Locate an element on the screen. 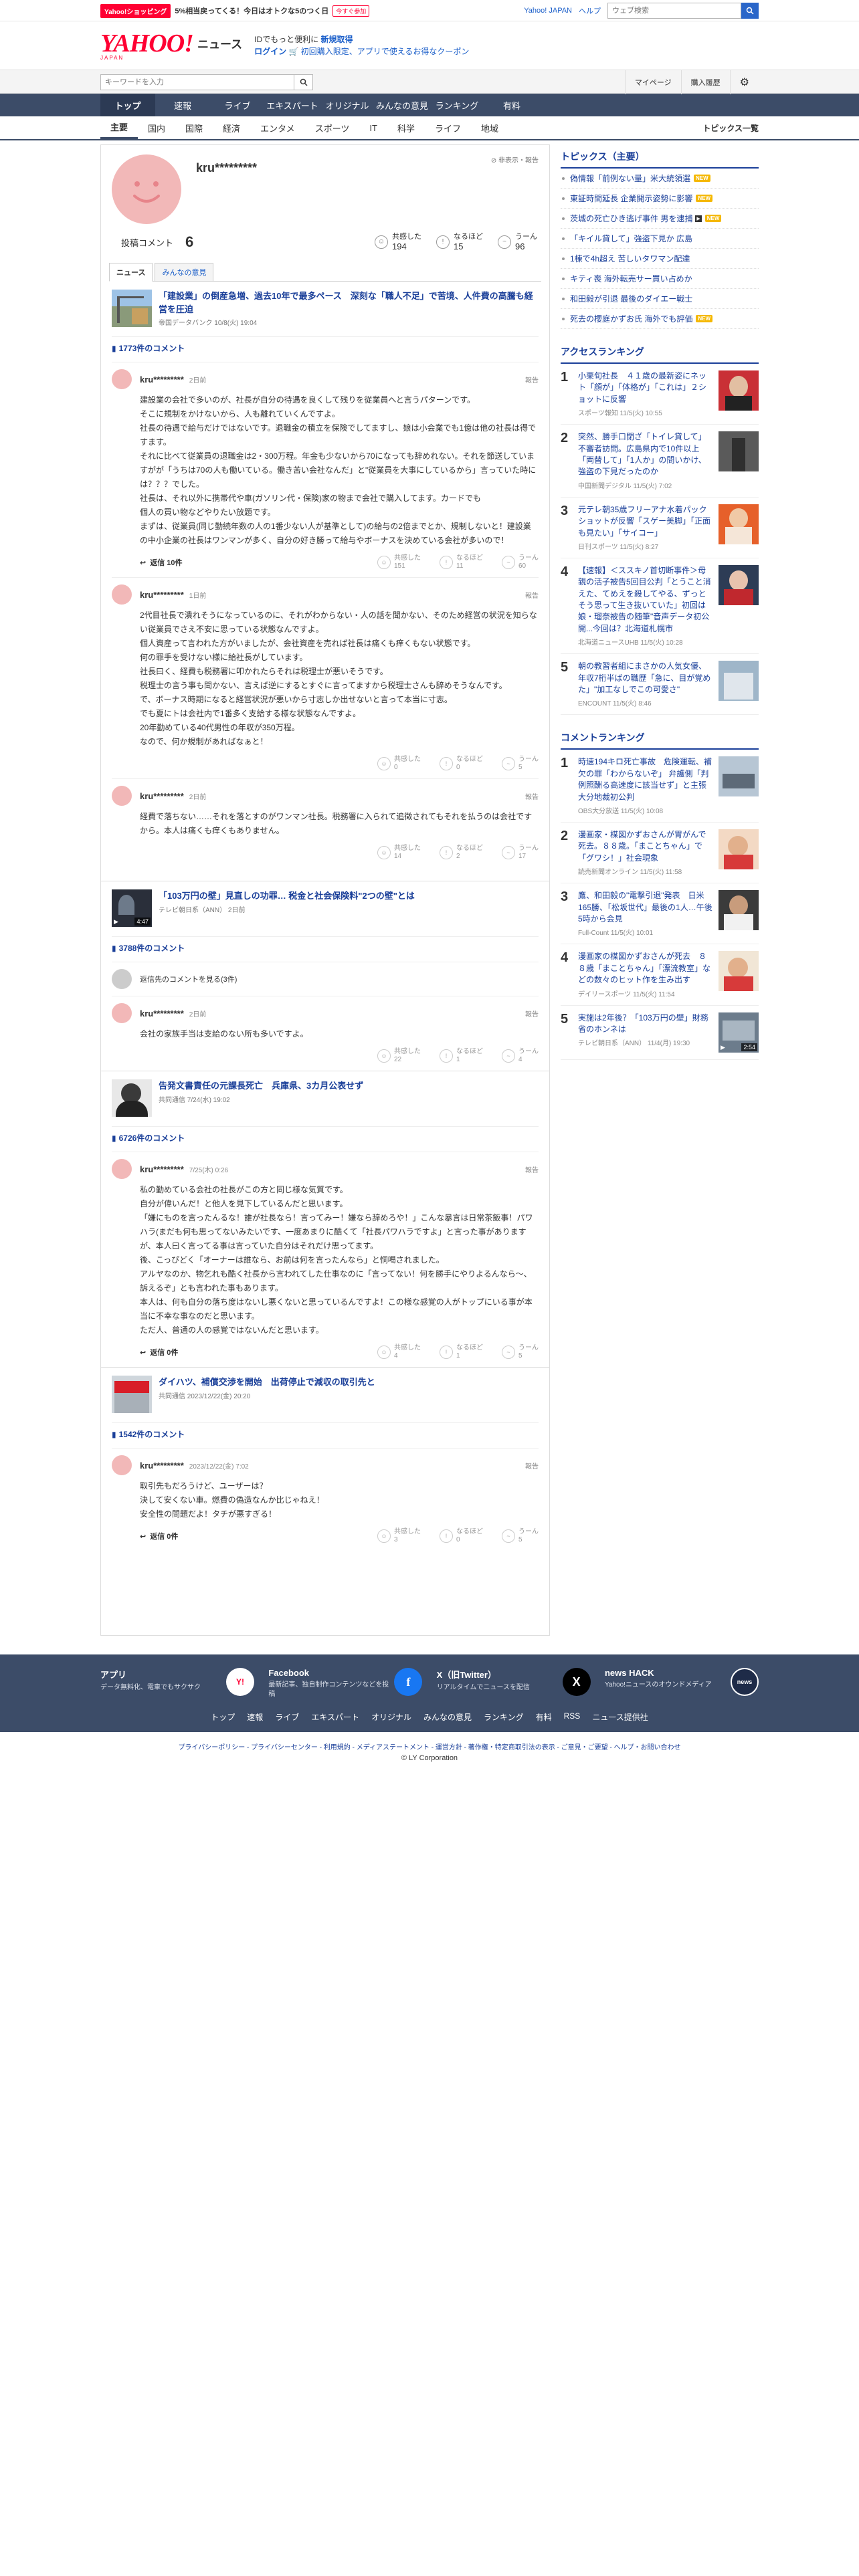 This screenshot has width=859, height=2576. empathy-button: ☺ 共感した 4 is located at coordinates (399, 1352).